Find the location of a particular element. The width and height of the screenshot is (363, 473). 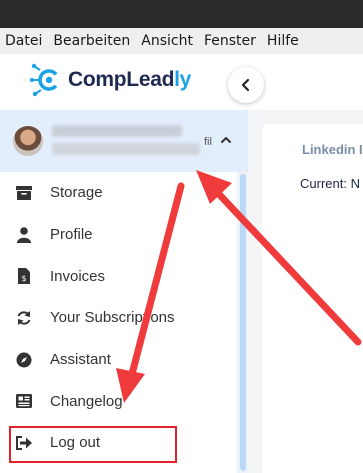

sidebar-item-subscriptions: Your Subscriptions is located at coordinates (118, 318).